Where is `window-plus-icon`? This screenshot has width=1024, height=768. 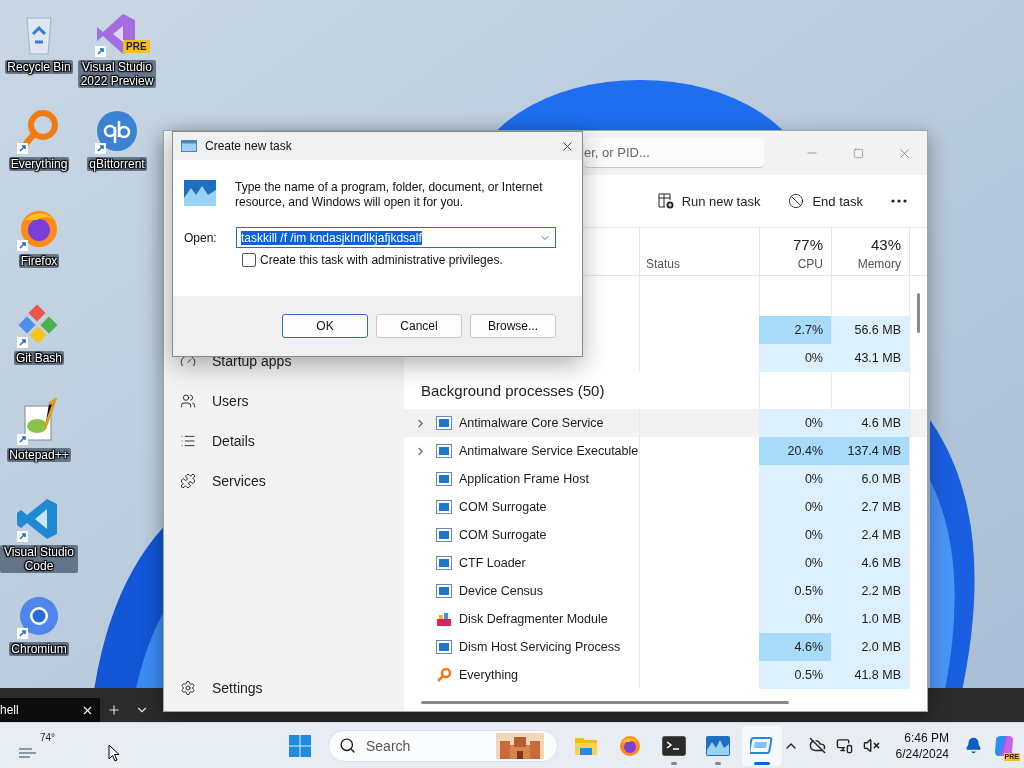
window-plus-icon is located at coordinates (665, 201).